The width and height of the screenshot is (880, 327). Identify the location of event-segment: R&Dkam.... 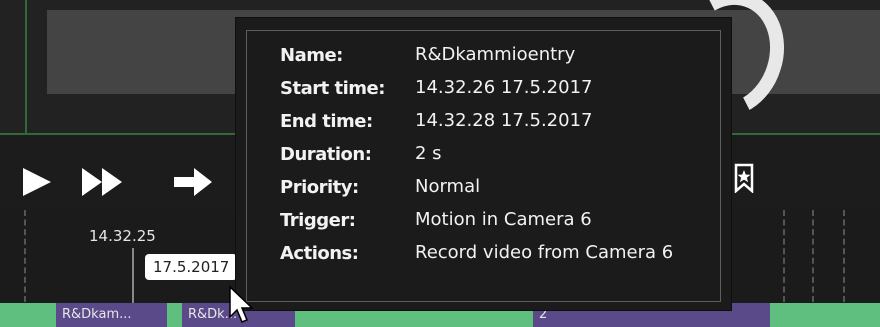
(111, 315).